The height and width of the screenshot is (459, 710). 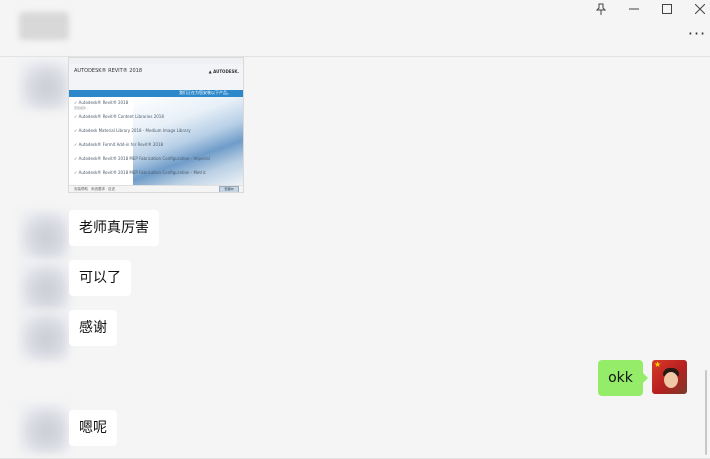 I want to click on close-icon, so click(x=700, y=9).